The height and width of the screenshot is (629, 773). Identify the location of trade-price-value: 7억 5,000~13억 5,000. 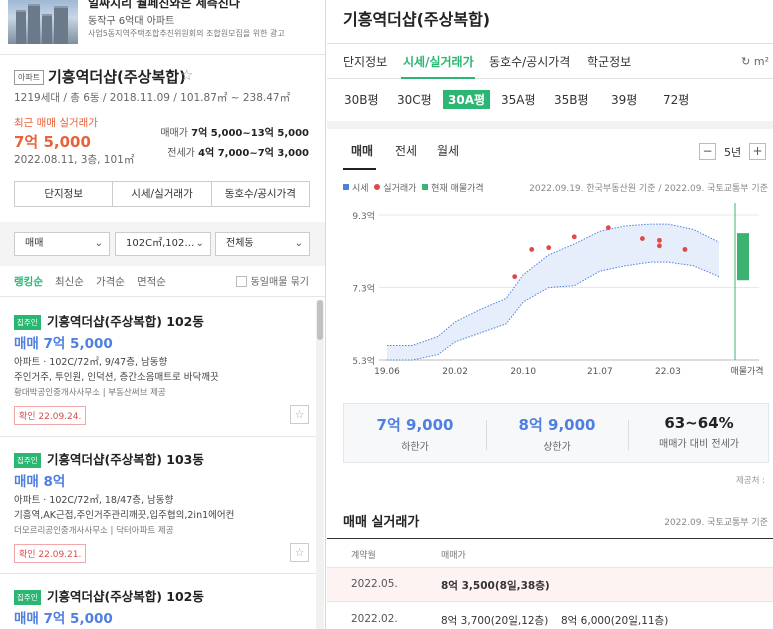
(250, 133).